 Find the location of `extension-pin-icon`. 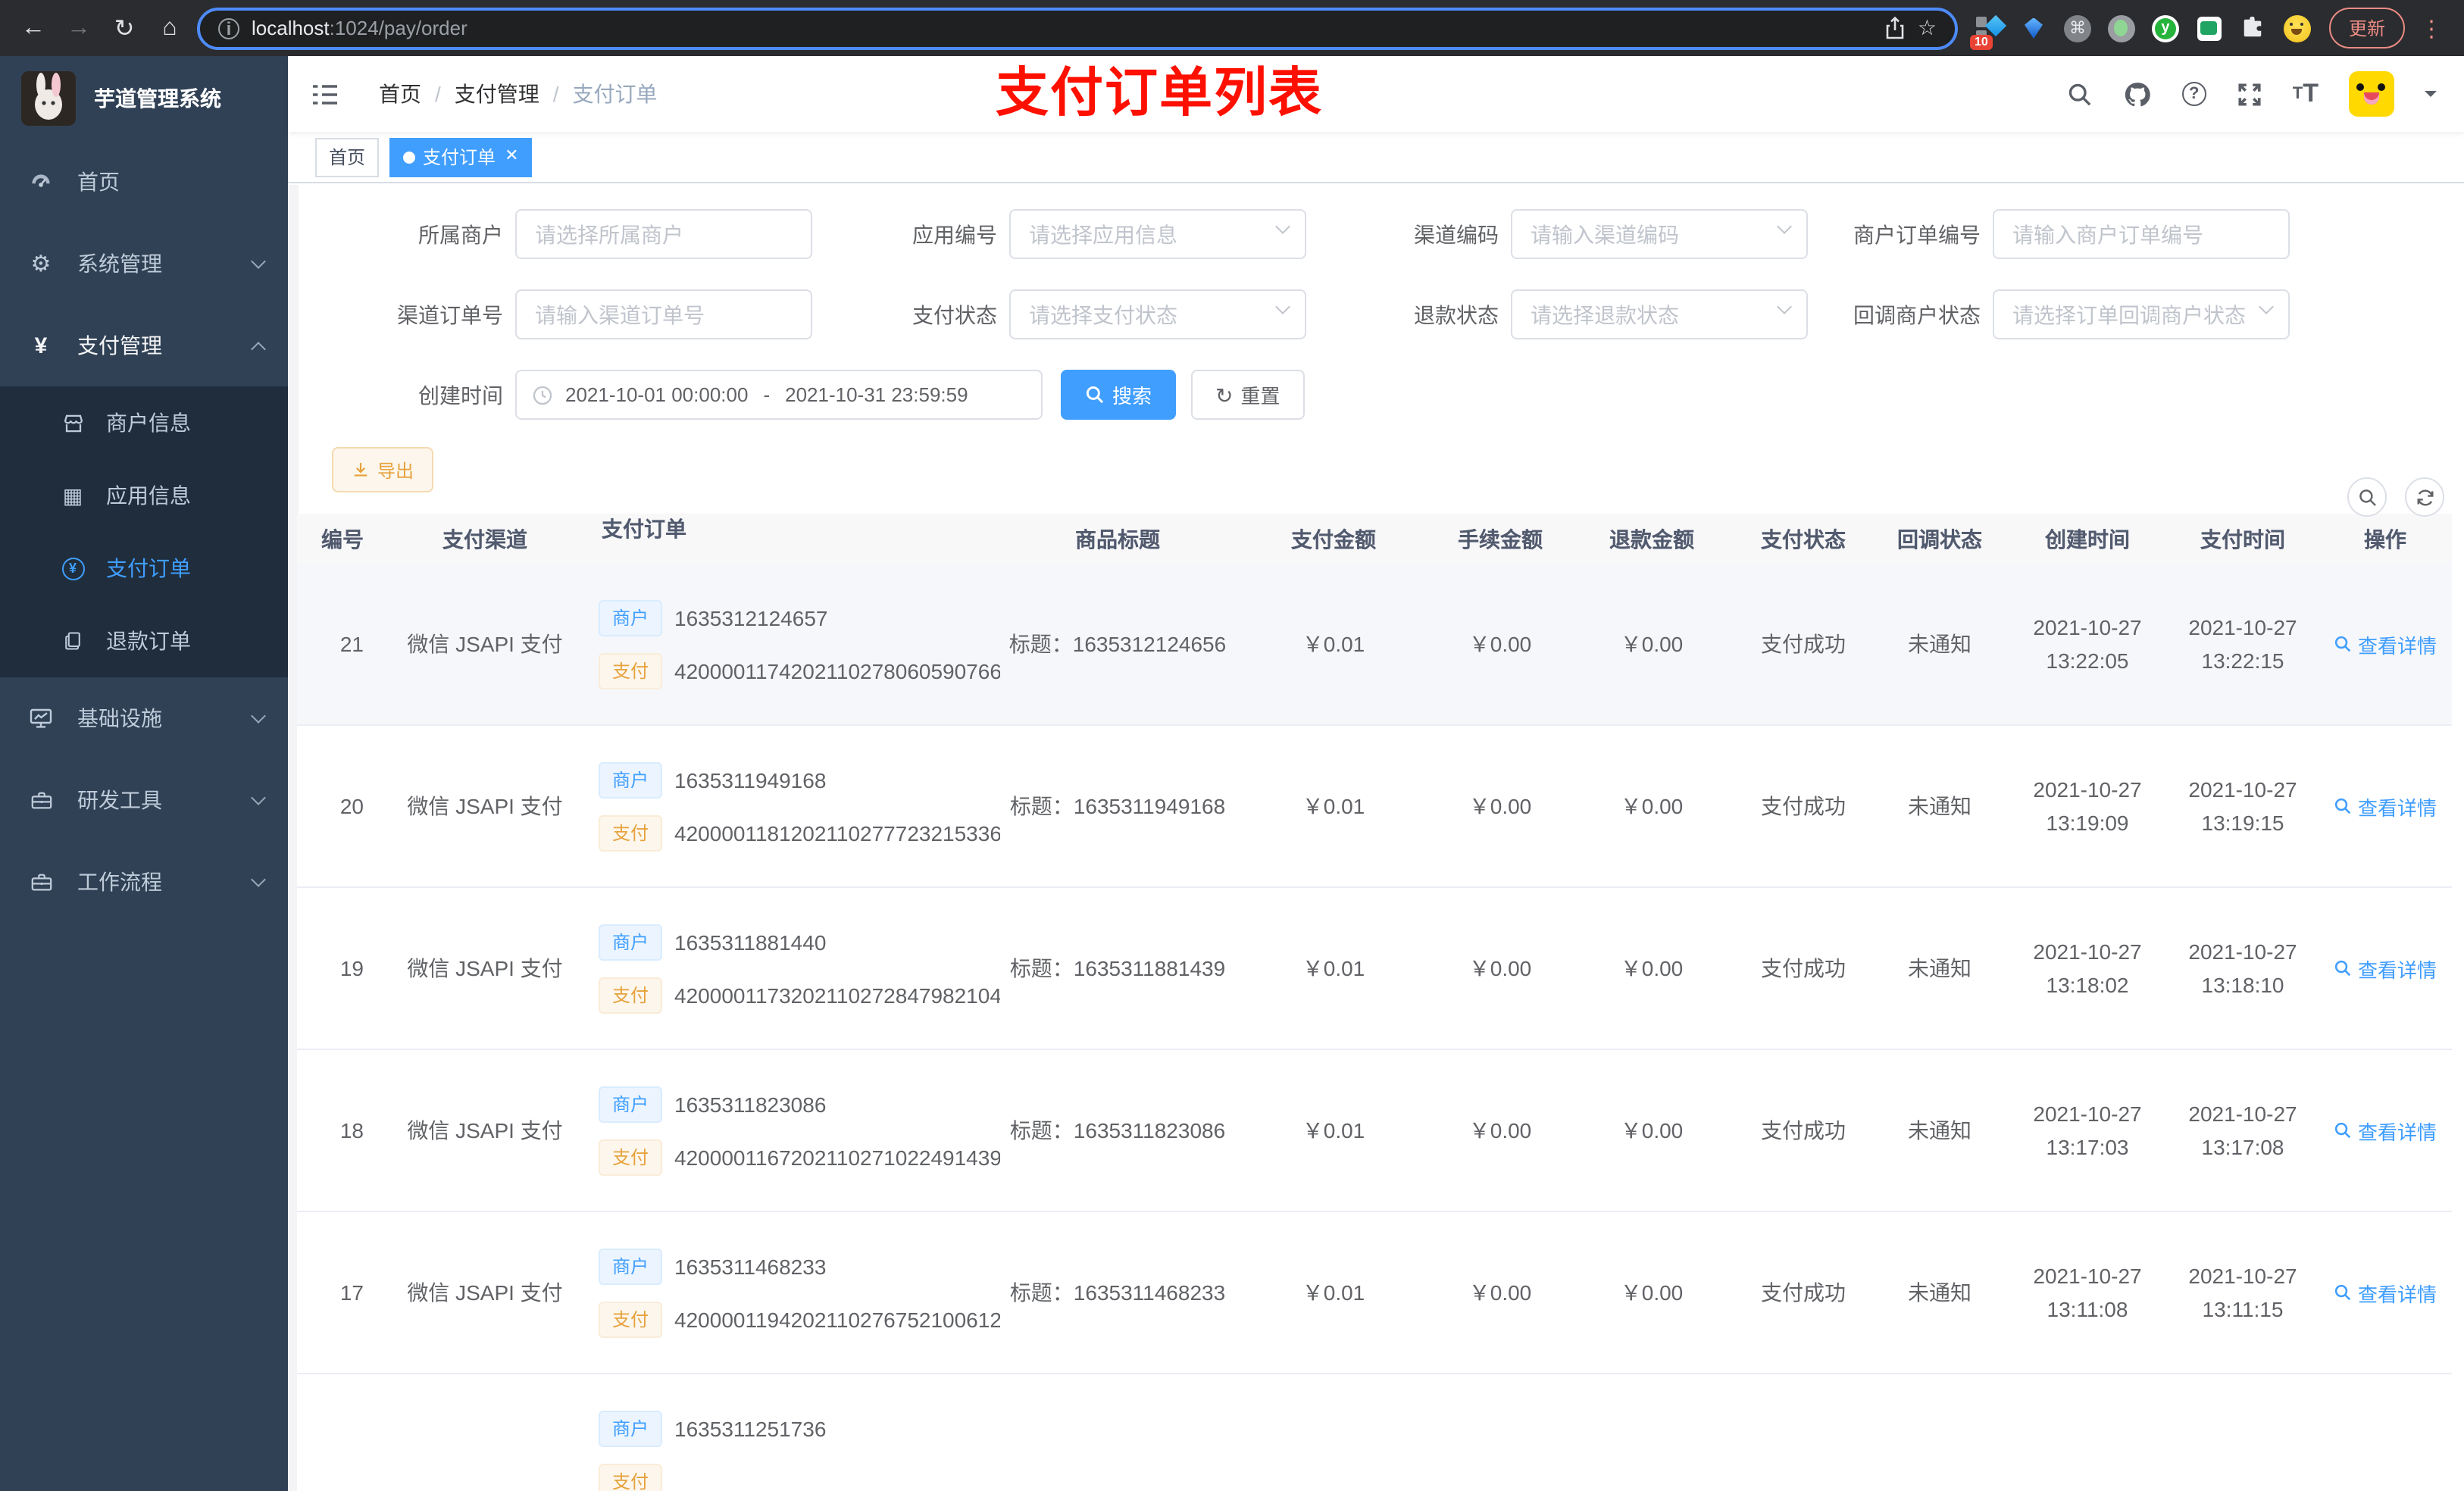

extension-pin-icon is located at coordinates (2033, 28).